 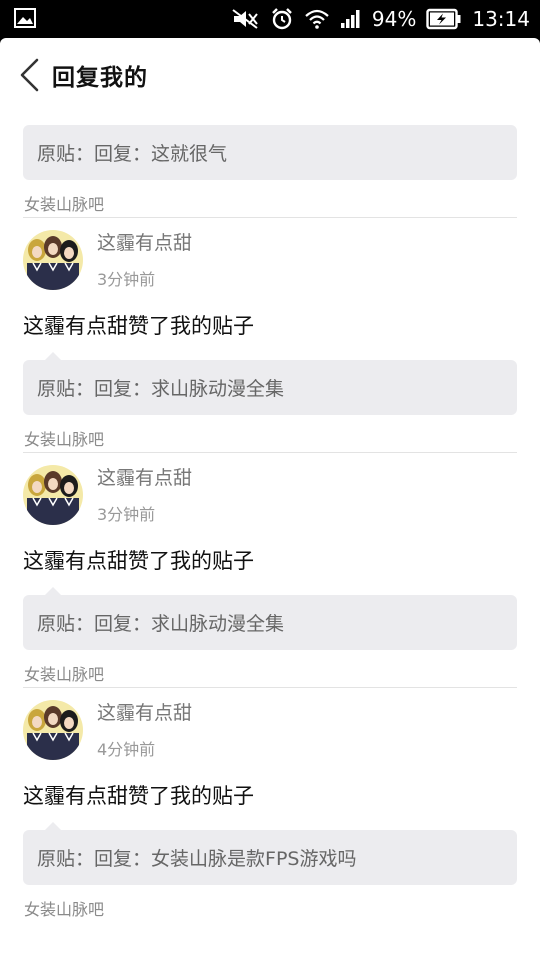 What do you see at coordinates (282, 19) in the screenshot?
I see `alarm-icon` at bounding box center [282, 19].